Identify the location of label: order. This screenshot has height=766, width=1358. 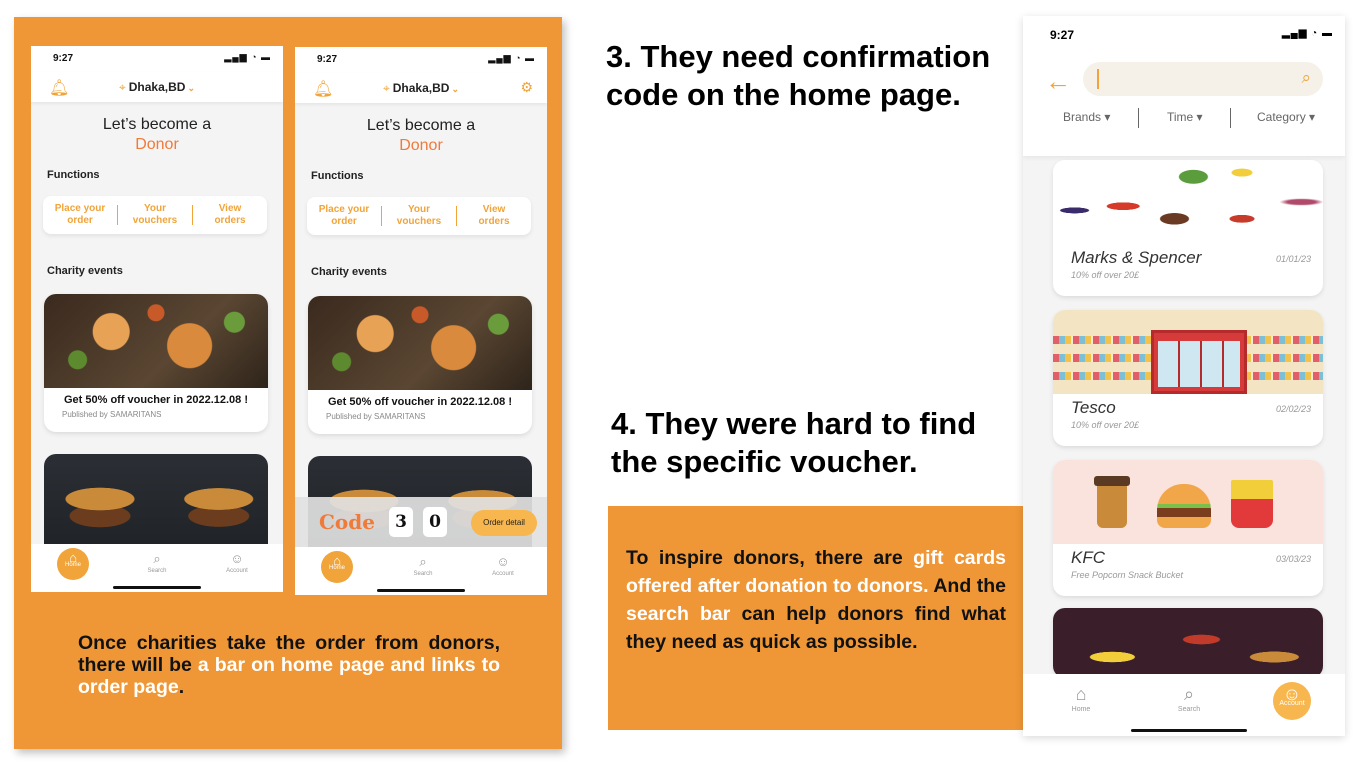
(80, 220).